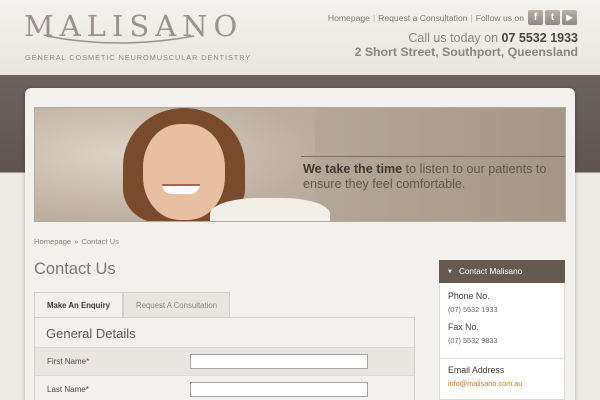 The width and height of the screenshot is (600, 400). I want to click on breadcrumb-homepage-link: Homepage, so click(52, 241).